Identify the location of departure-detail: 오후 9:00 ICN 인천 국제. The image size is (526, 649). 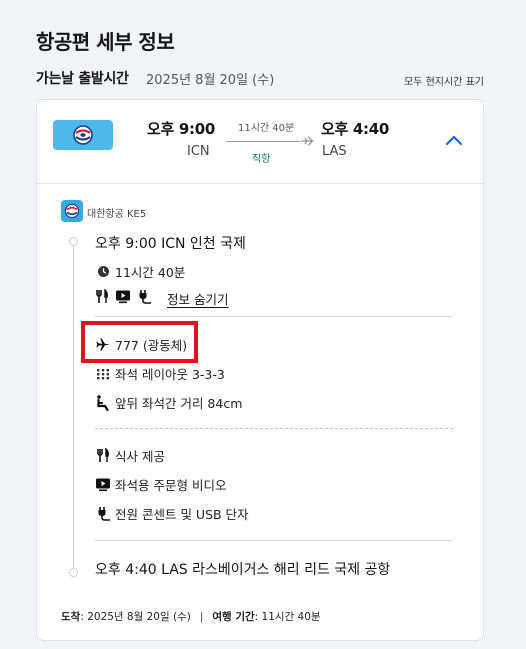
(170, 243).